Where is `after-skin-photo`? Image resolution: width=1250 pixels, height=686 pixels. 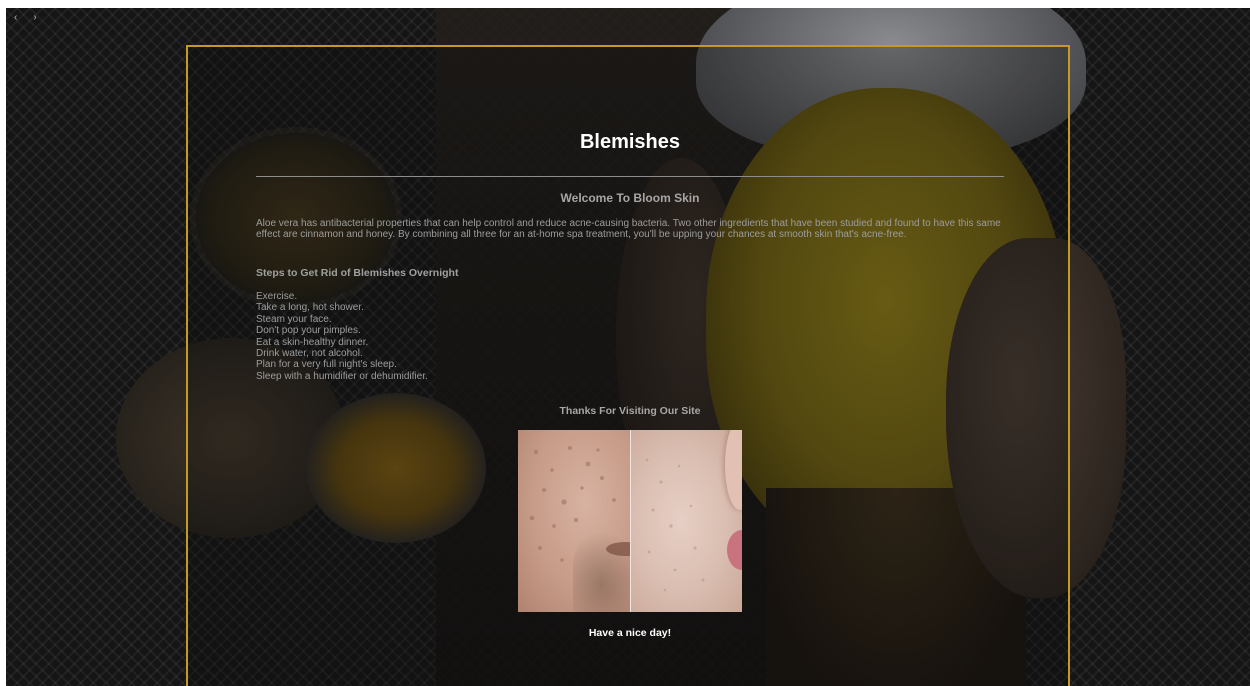 after-skin-photo is located at coordinates (685, 521).